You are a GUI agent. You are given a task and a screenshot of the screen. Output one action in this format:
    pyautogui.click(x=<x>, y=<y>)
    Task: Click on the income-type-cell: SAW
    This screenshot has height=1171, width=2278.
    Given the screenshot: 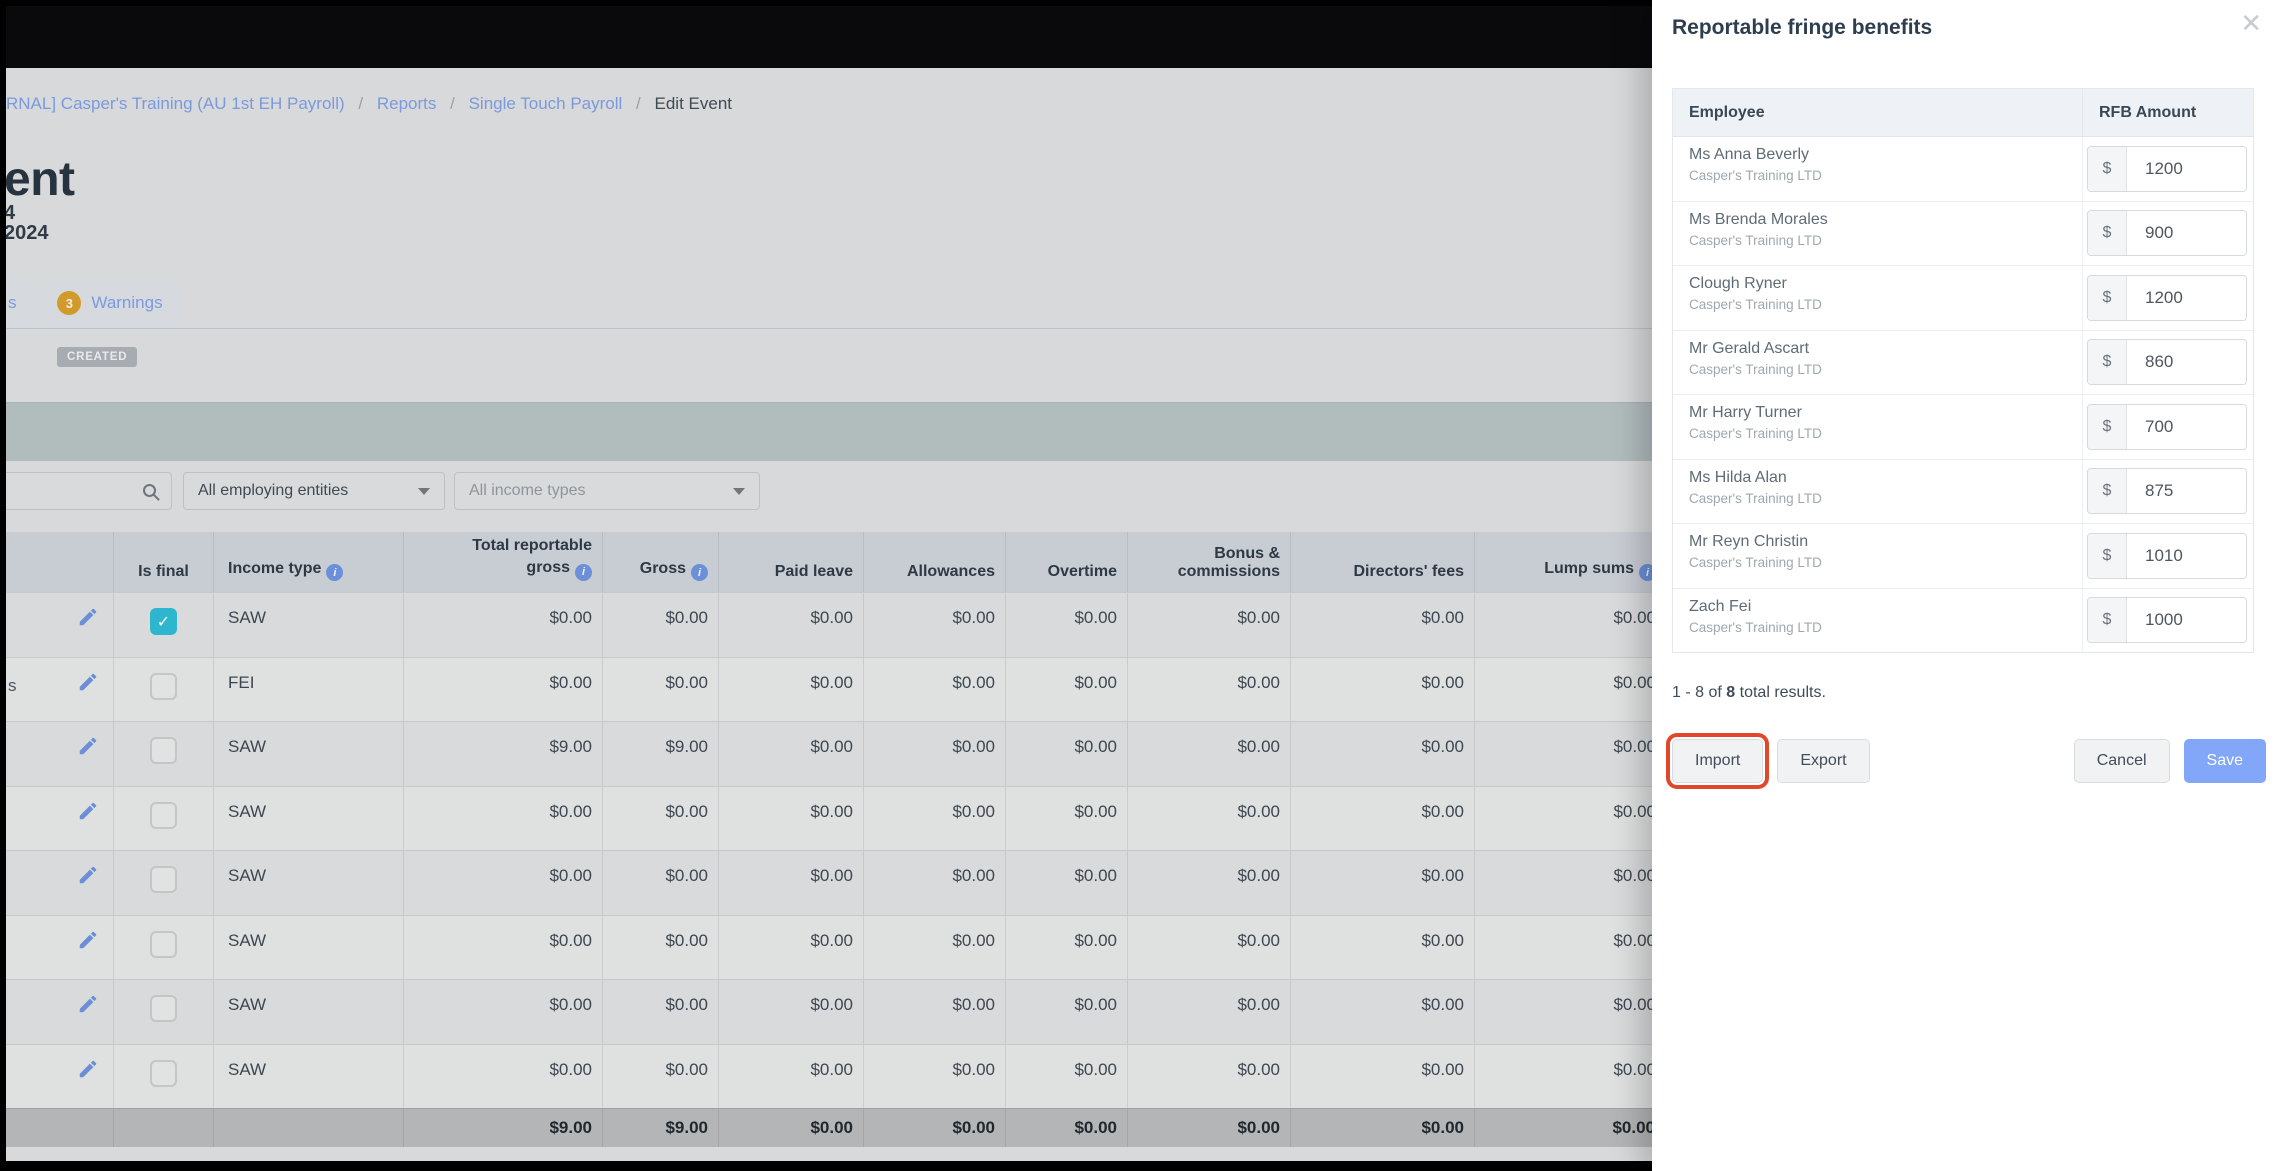 What is the action you would take?
    pyautogui.click(x=309, y=818)
    